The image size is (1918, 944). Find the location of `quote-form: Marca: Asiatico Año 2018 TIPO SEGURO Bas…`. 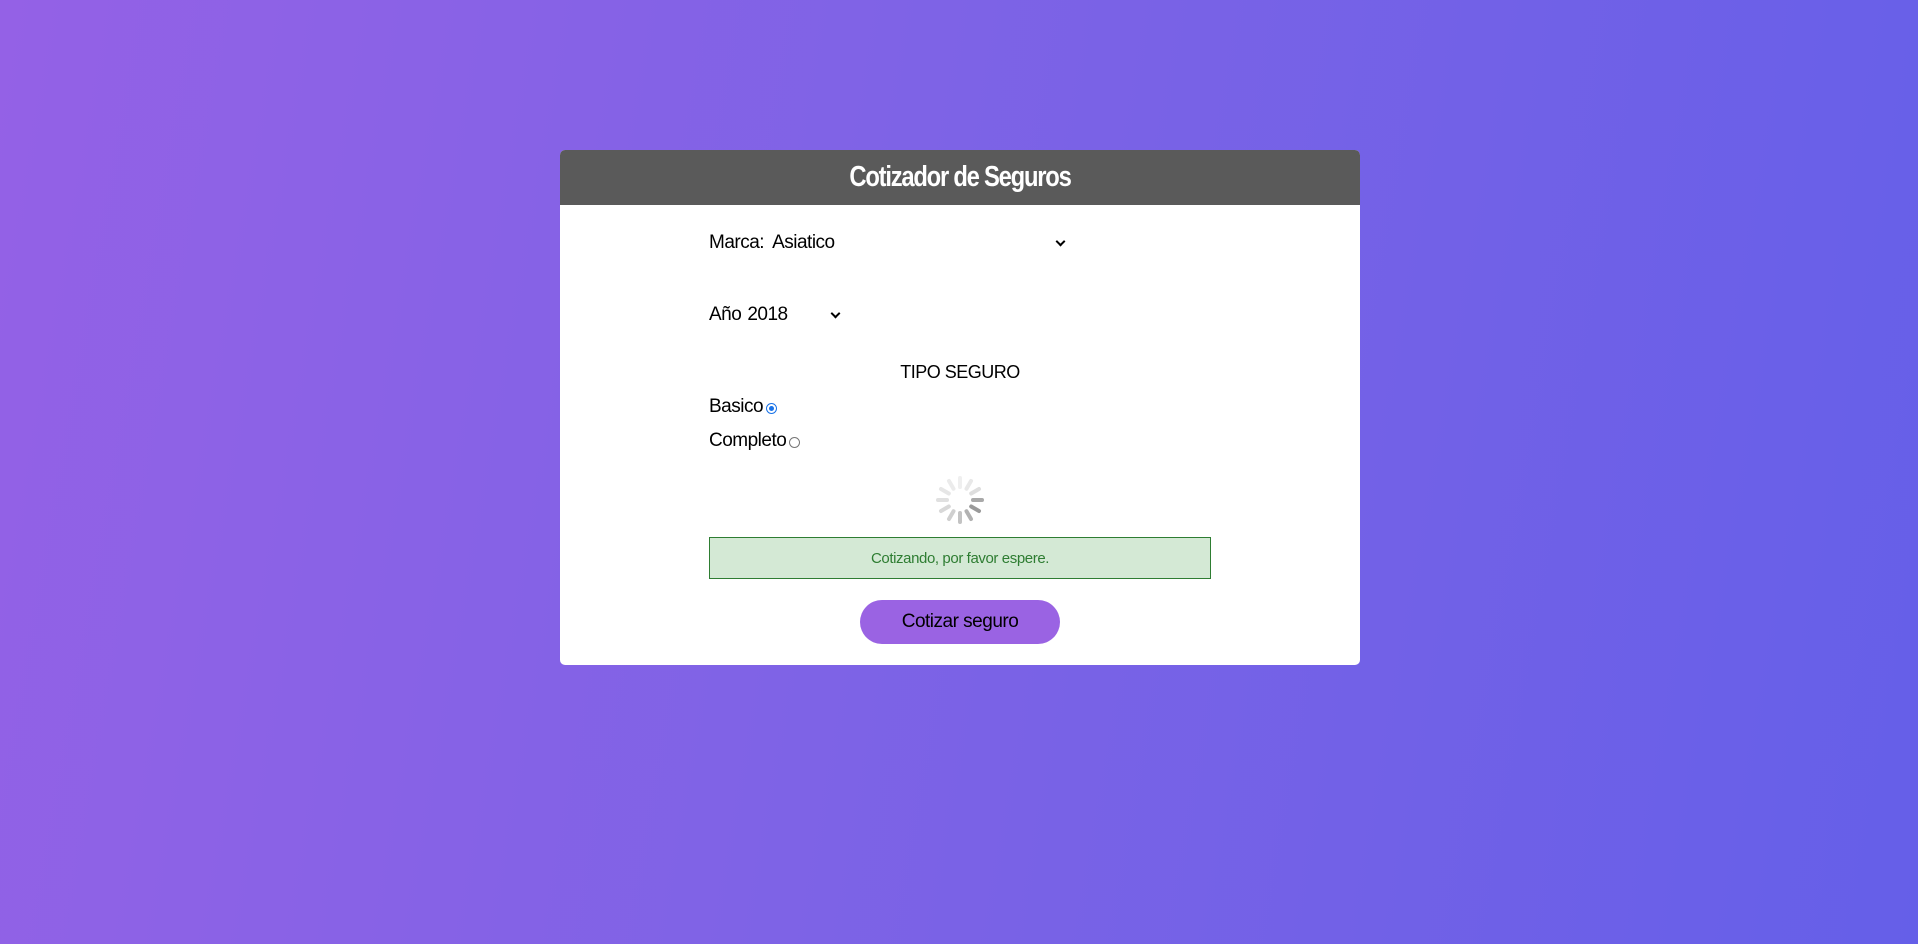

quote-form: Marca: Asiatico Año 2018 TIPO SEGURO Bas… is located at coordinates (960, 407).